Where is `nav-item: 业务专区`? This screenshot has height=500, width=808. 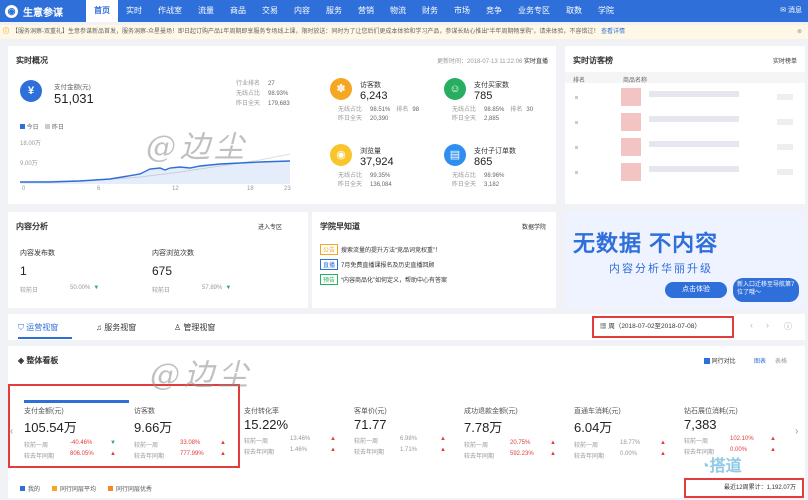
nav-item: 业务专区 is located at coordinates (534, 11).